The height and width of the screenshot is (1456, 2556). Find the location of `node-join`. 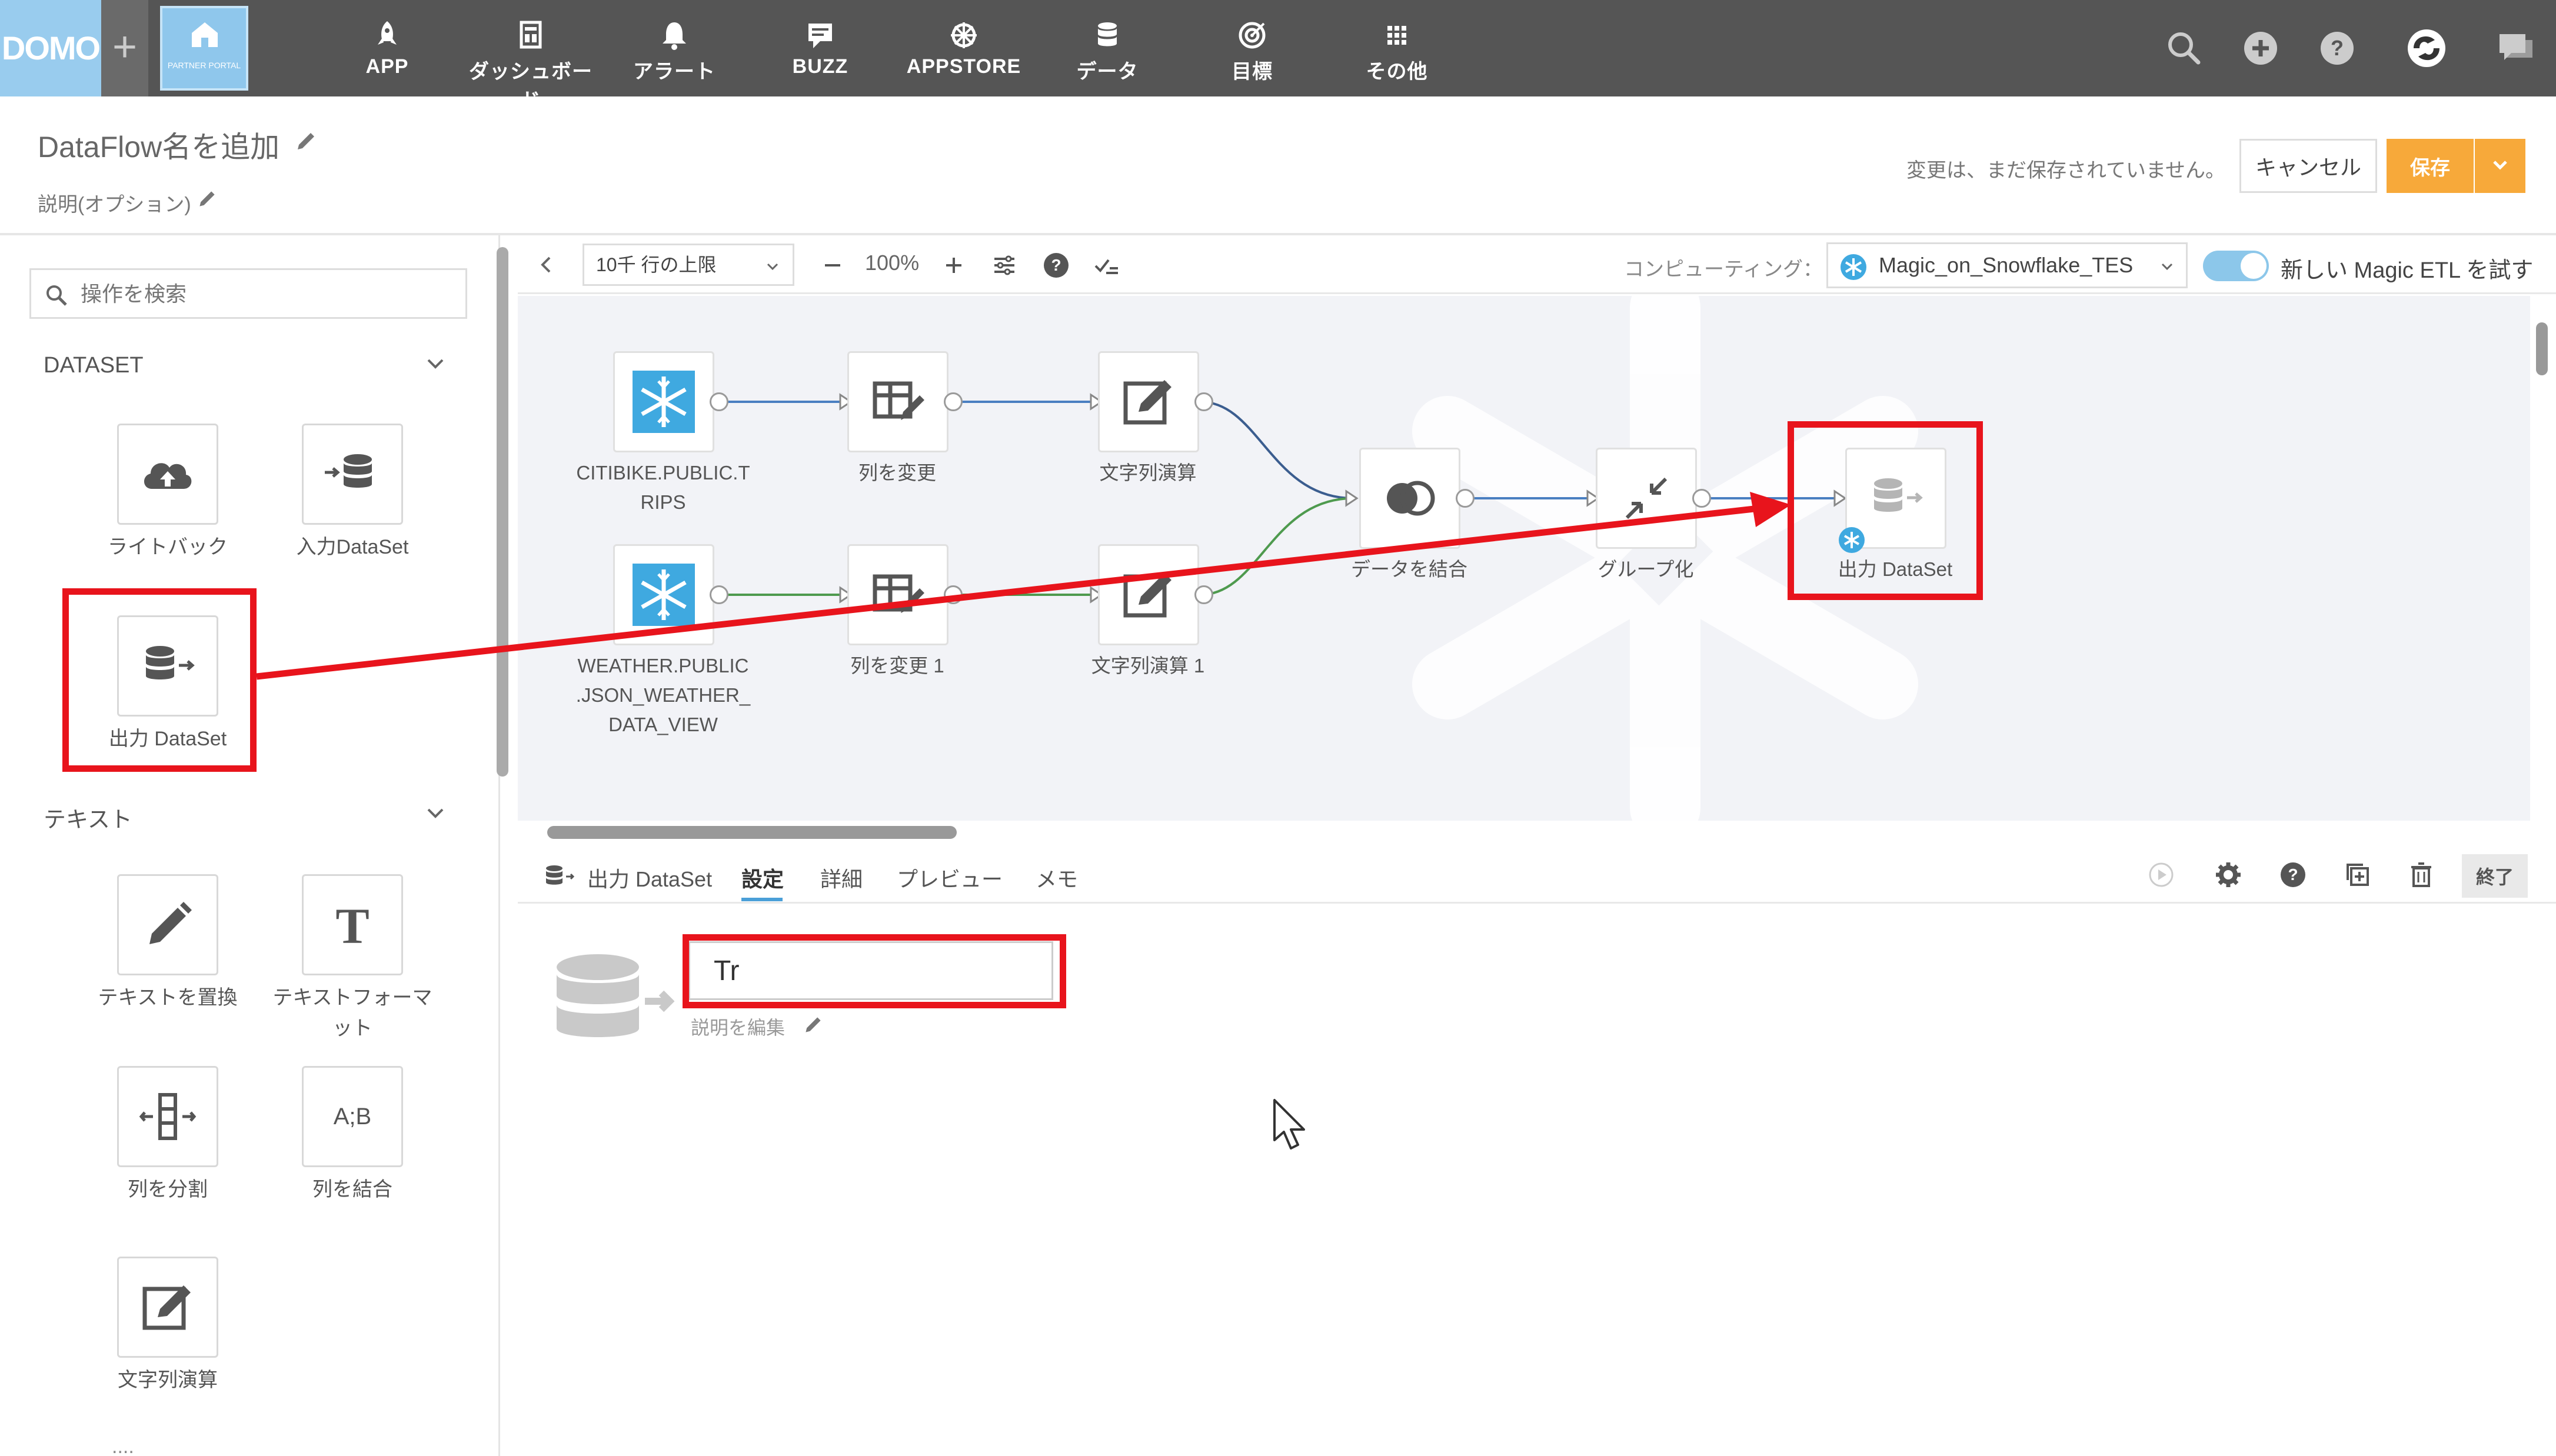

node-join is located at coordinates (1409, 498).